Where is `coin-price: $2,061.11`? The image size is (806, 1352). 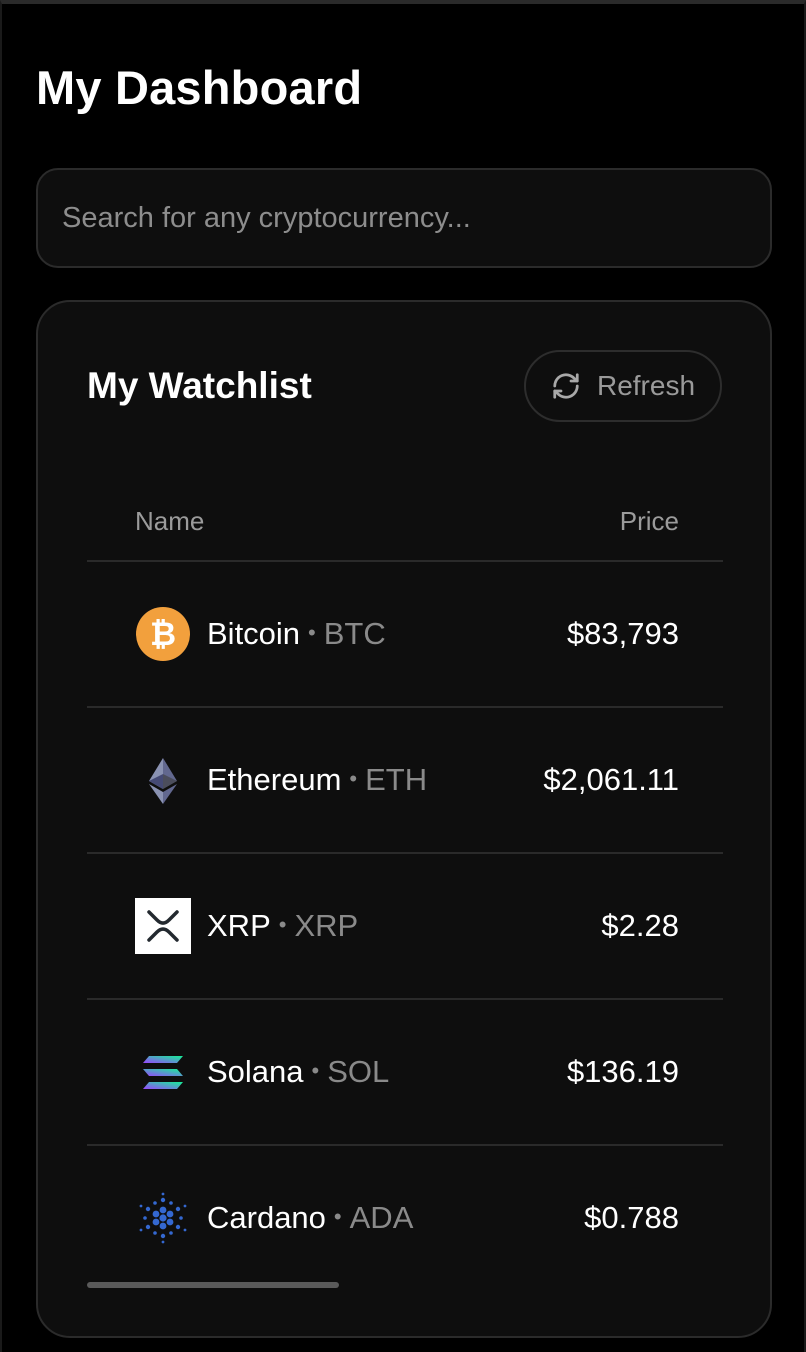 coin-price: $2,061.11 is located at coordinates (611, 779).